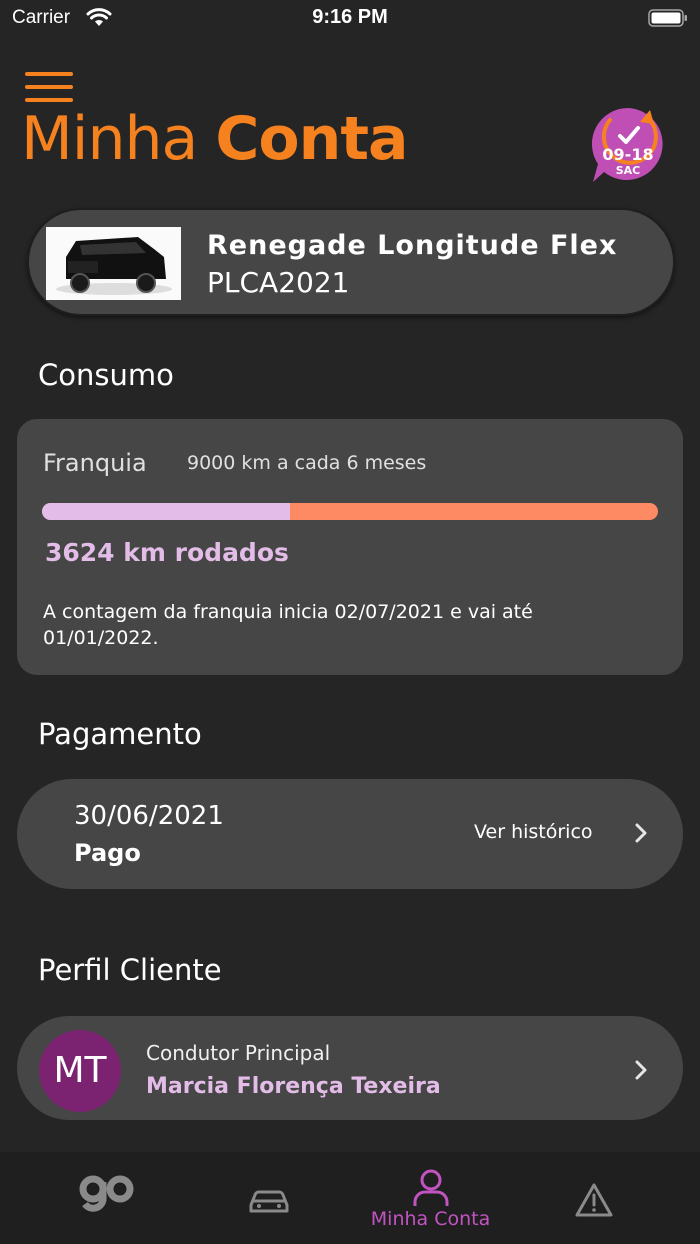 This screenshot has height=1244, width=700. What do you see at coordinates (307, 463) in the screenshot?
I see `franquia-value: 9000 km a cada 6 meses` at bounding box center [307, 463].